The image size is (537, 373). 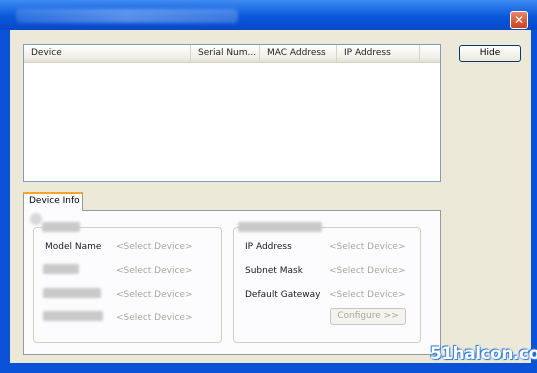 What do you see at coordinates (268, 247) in the screenshot?
I see `ip-address-label: IP Address` at bounding box center [268, 247].